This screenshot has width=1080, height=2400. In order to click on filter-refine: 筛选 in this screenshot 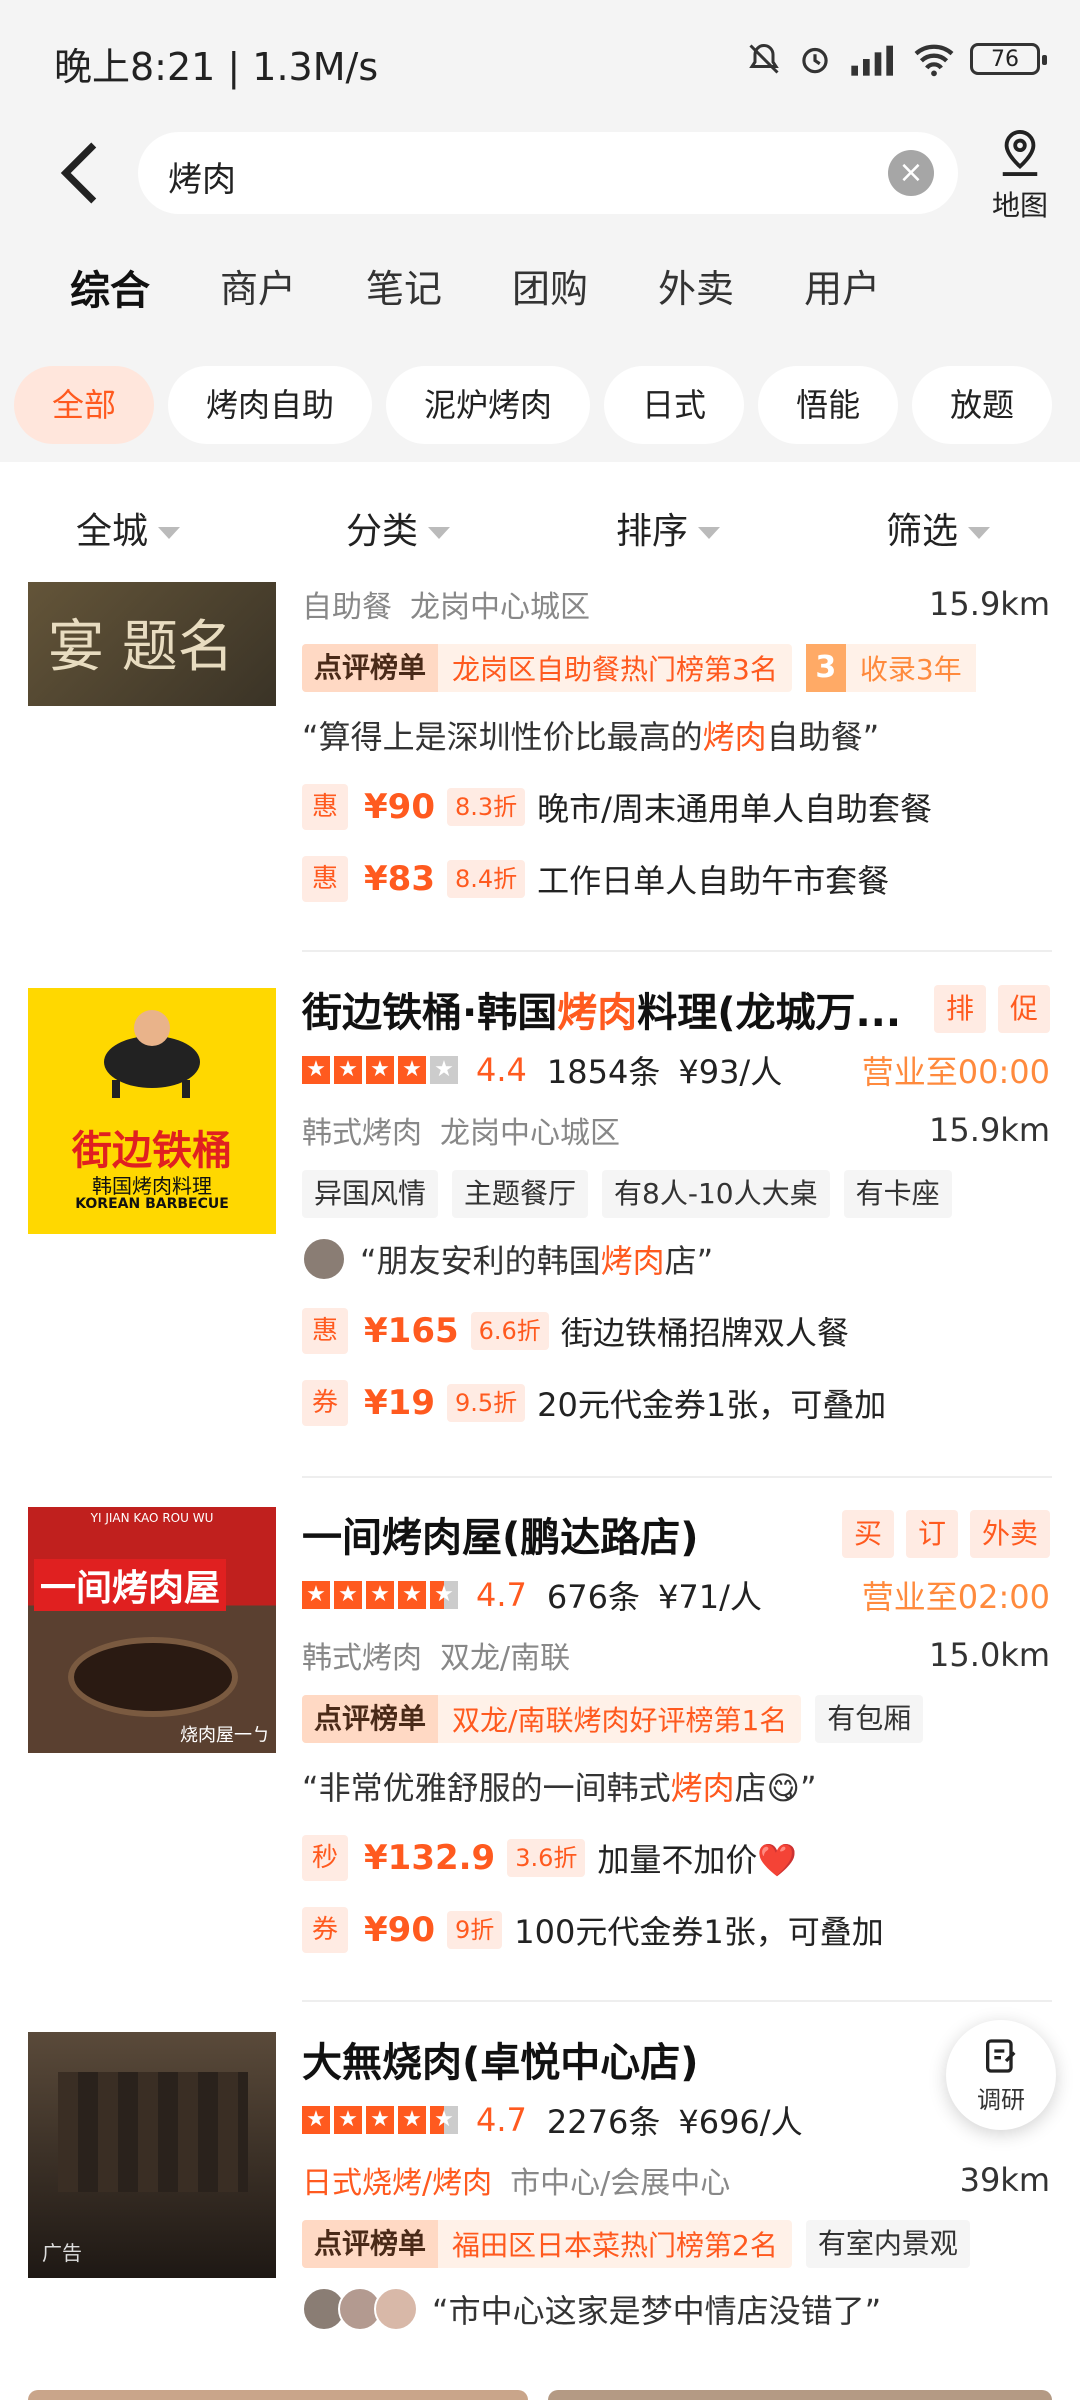, I will do `click(938, 528)`.